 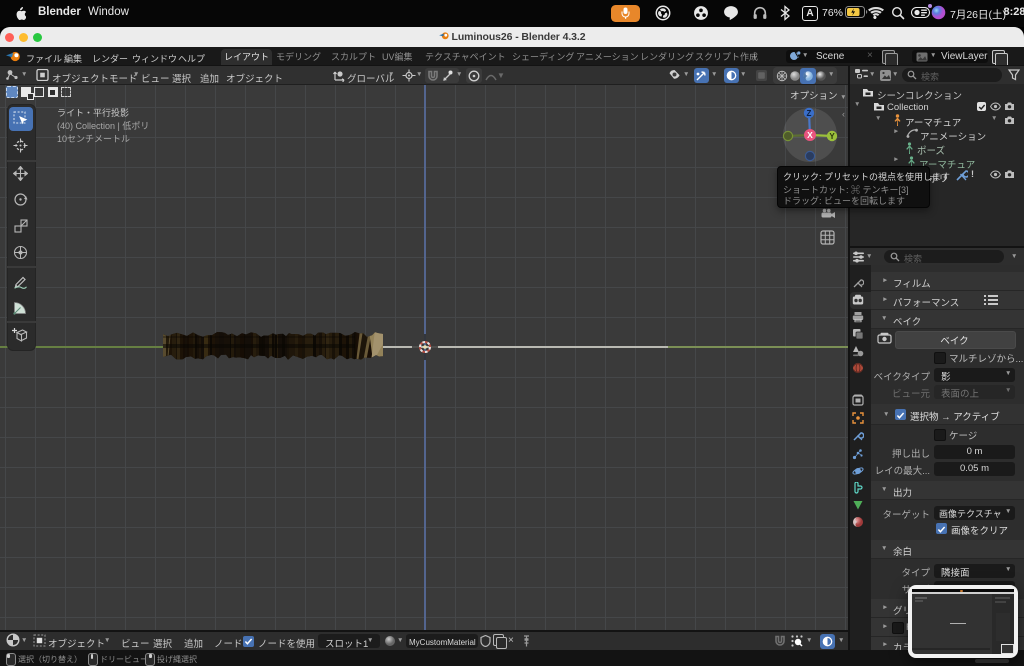 I want to click on svg-text: Y, so click(x=832, y=136).